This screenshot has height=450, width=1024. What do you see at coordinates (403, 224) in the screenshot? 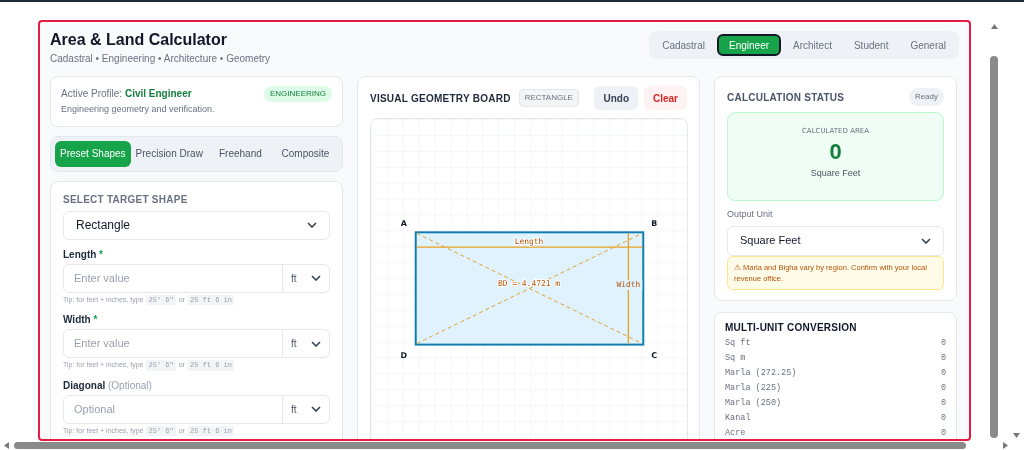
I see `vertex-label: A` at bounding box center [403, 224].